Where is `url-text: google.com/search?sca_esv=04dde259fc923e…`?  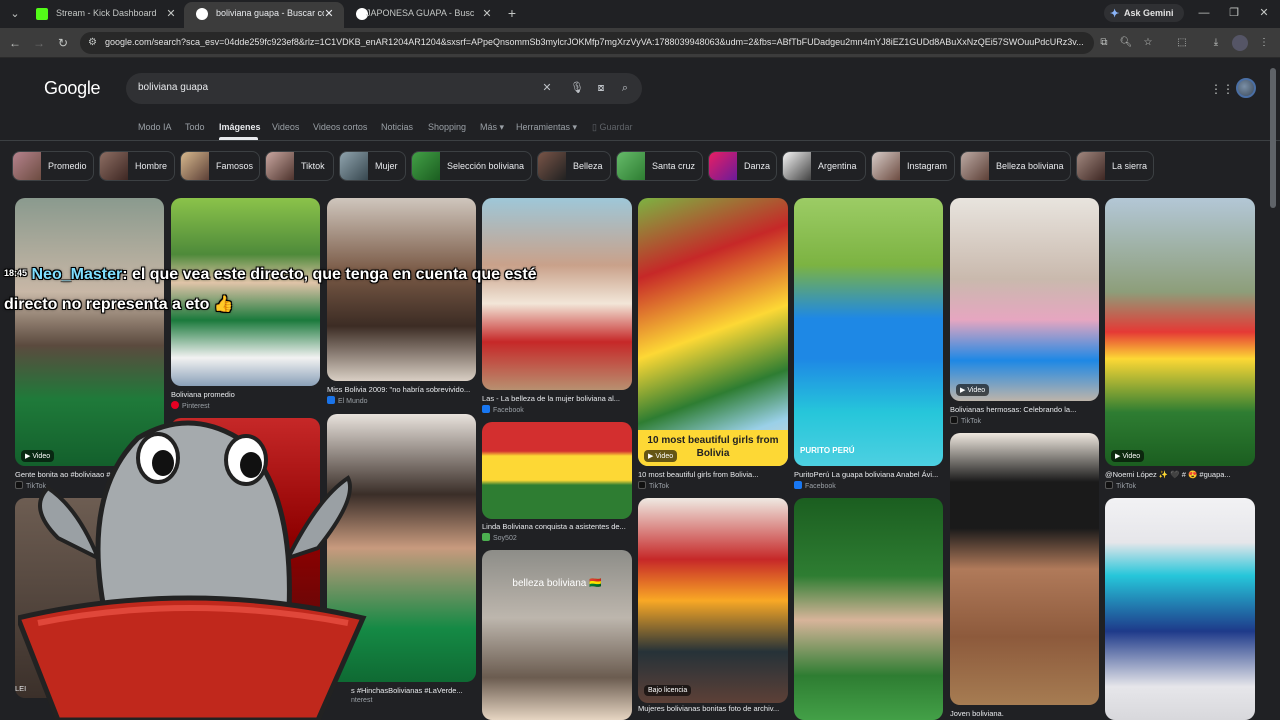 url-text: google.com/search?sca_esv=04dde259fc923e… is located at coordinates (597, 42).